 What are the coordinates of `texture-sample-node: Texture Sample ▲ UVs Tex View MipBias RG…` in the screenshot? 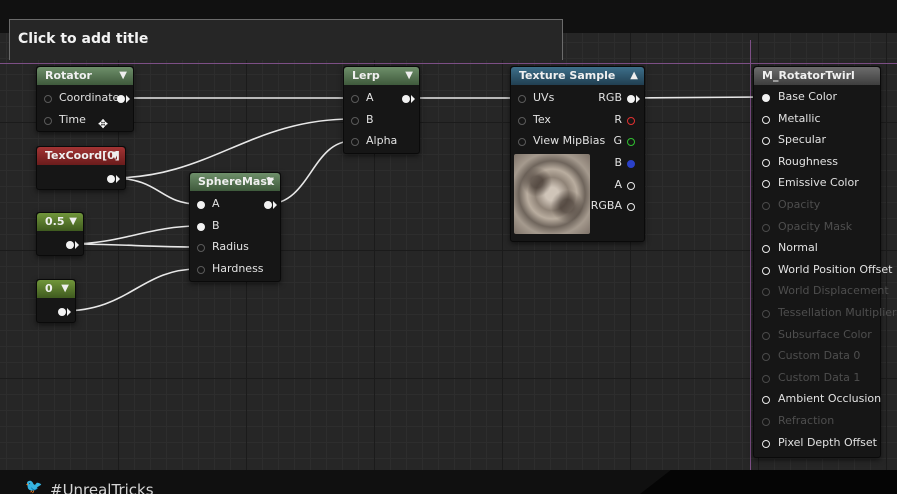 It's located at (577, 154).